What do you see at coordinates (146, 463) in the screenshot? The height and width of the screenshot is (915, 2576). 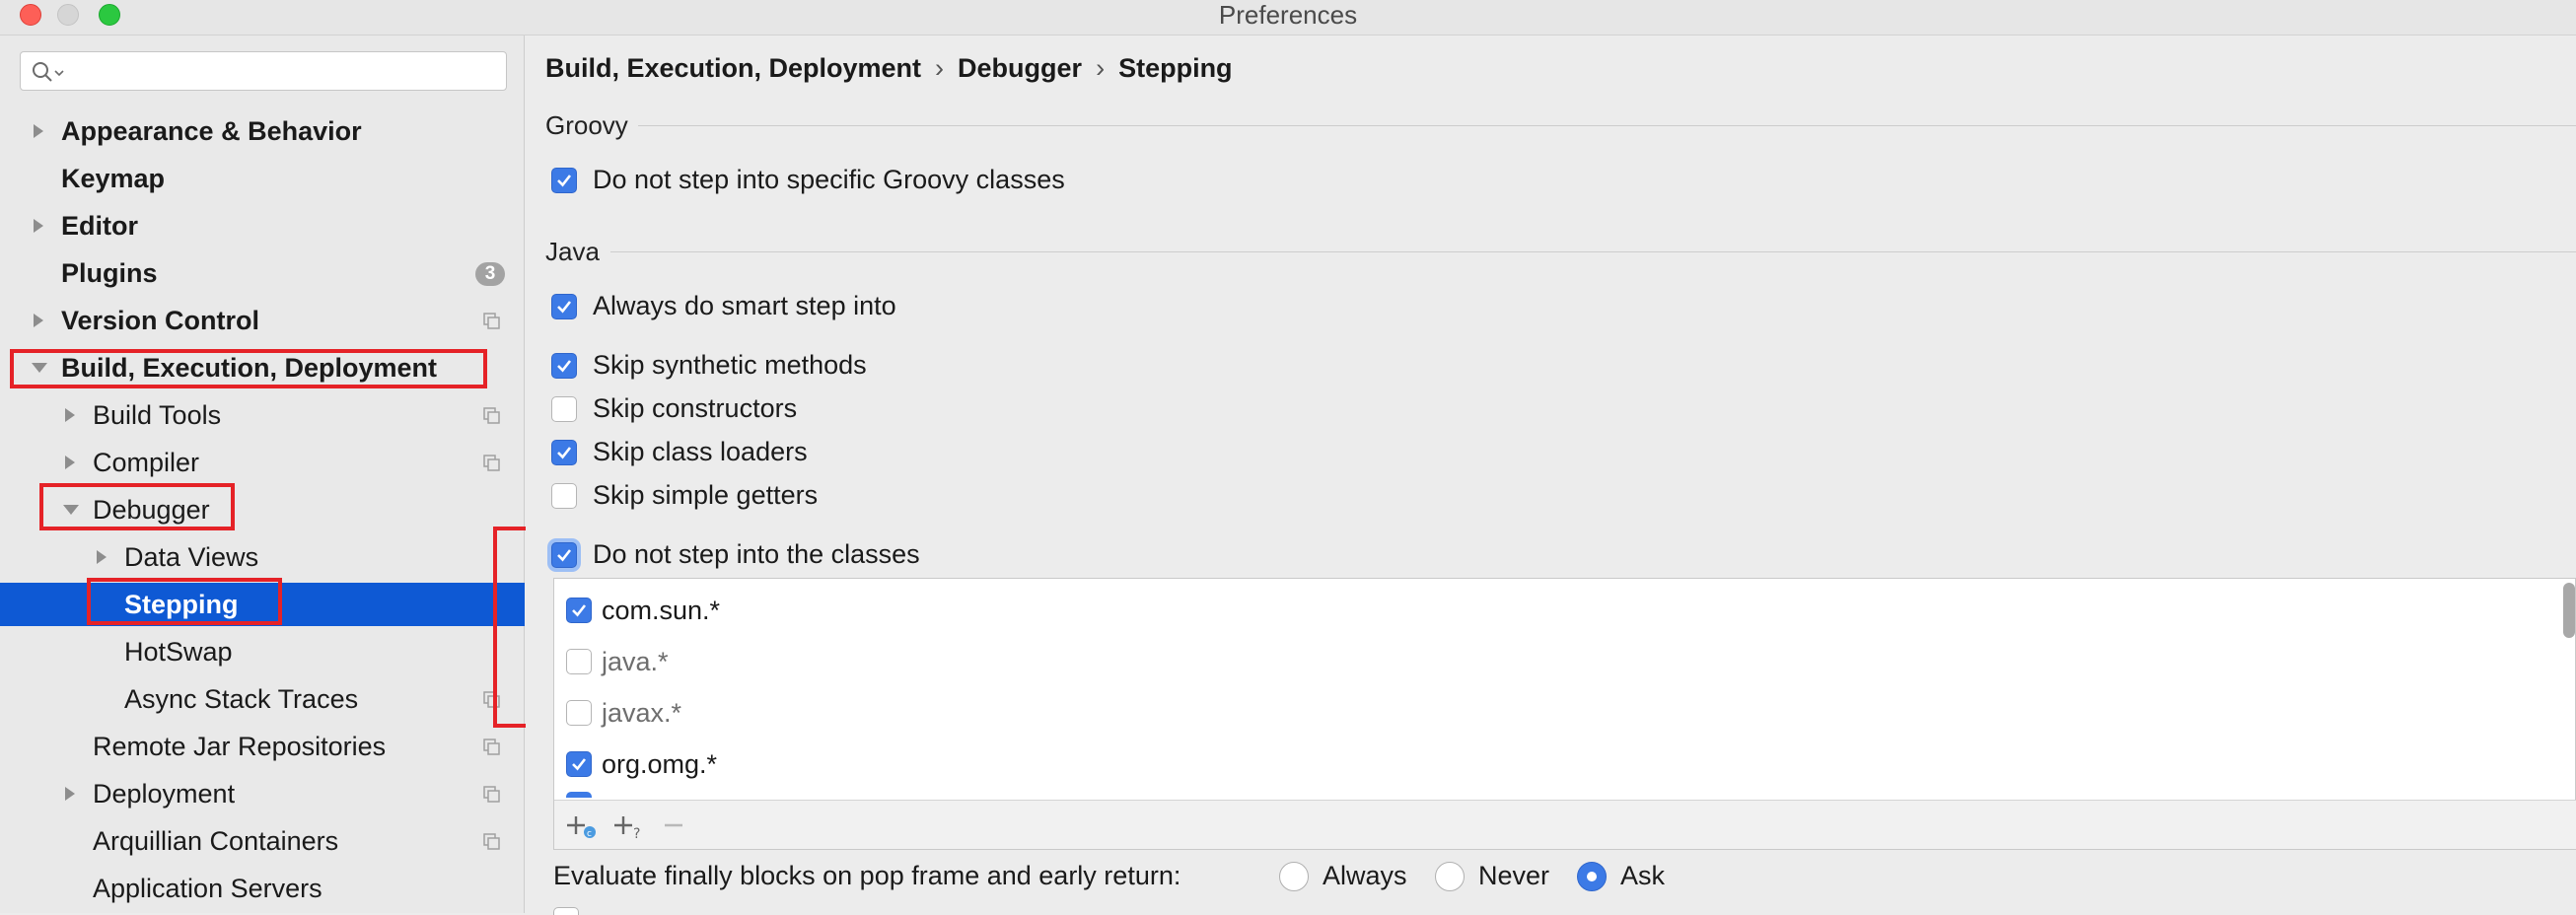 I see `sidebar-item-label: Compiler` at bounding box center [146, 463].